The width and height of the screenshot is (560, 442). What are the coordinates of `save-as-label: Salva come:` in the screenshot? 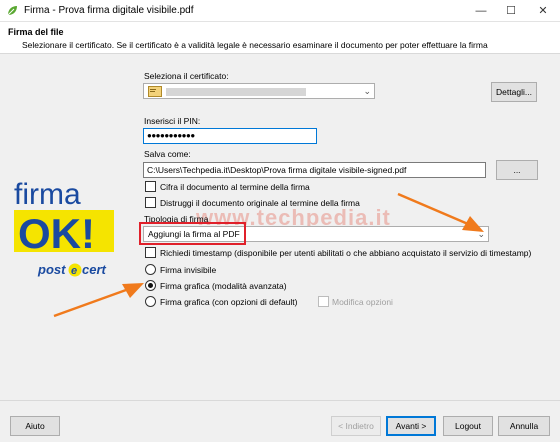 It's located at (167, 154).